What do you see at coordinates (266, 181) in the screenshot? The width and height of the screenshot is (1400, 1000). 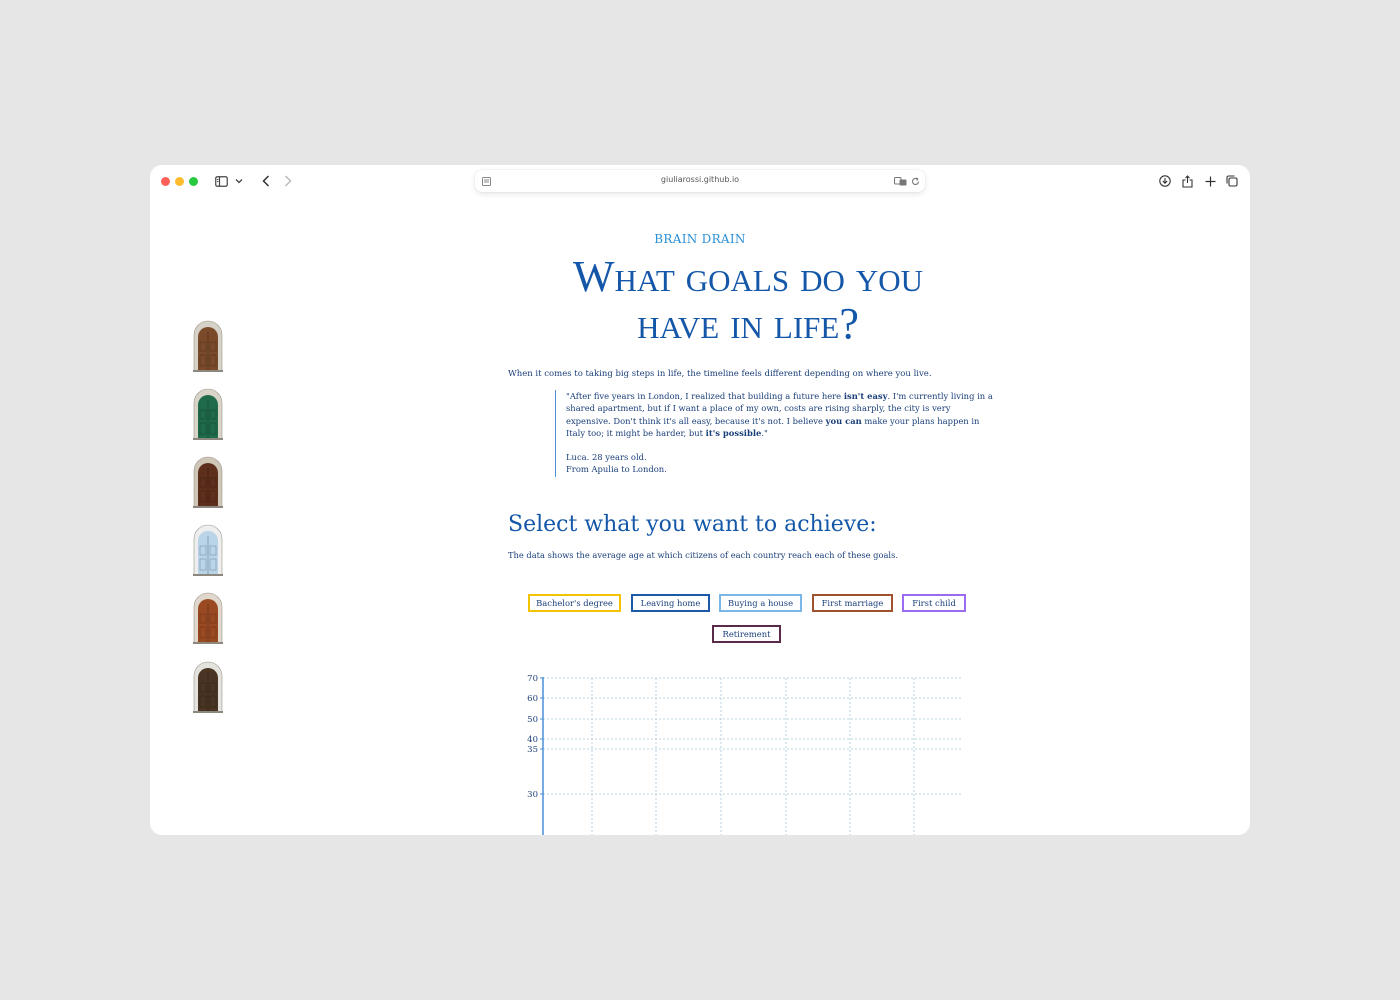 I see `back-icon` at bounding box center [266, 181].